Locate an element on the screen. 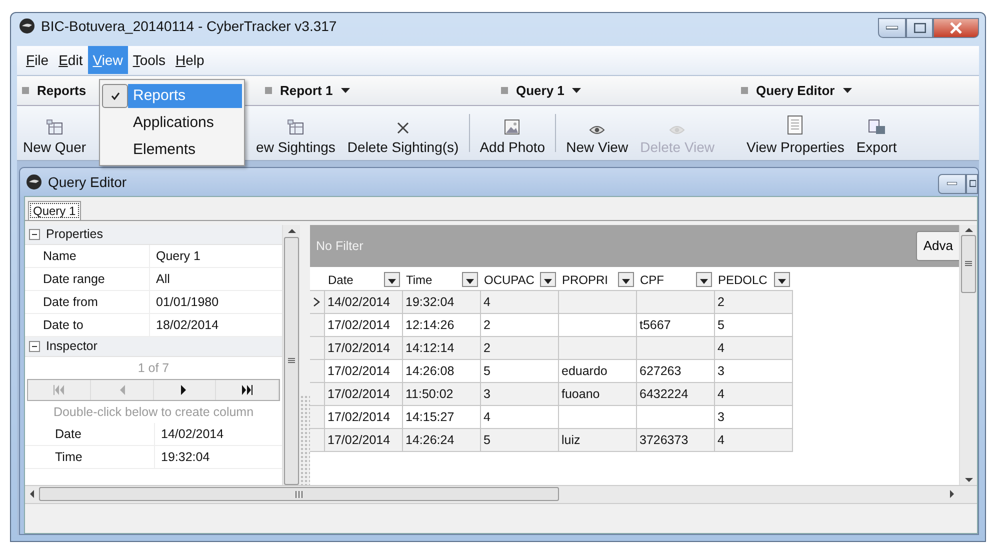  column-header: Date is located at coordinates (341, 279).